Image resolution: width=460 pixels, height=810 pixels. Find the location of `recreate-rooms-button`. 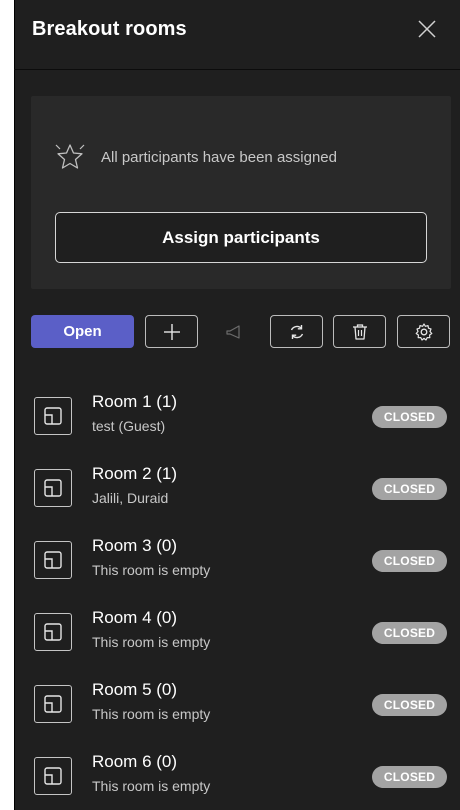

recreate-rooms-button is located at coordinates (296, 331).